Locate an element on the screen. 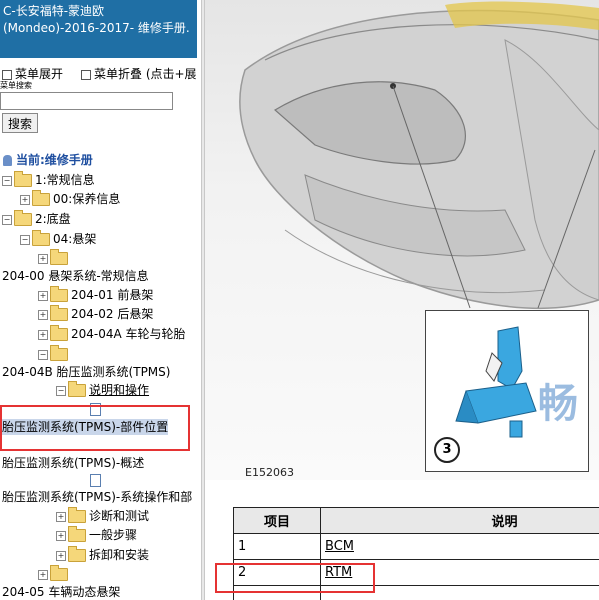  callout-number: 3 is located at coordinates (447, 450).